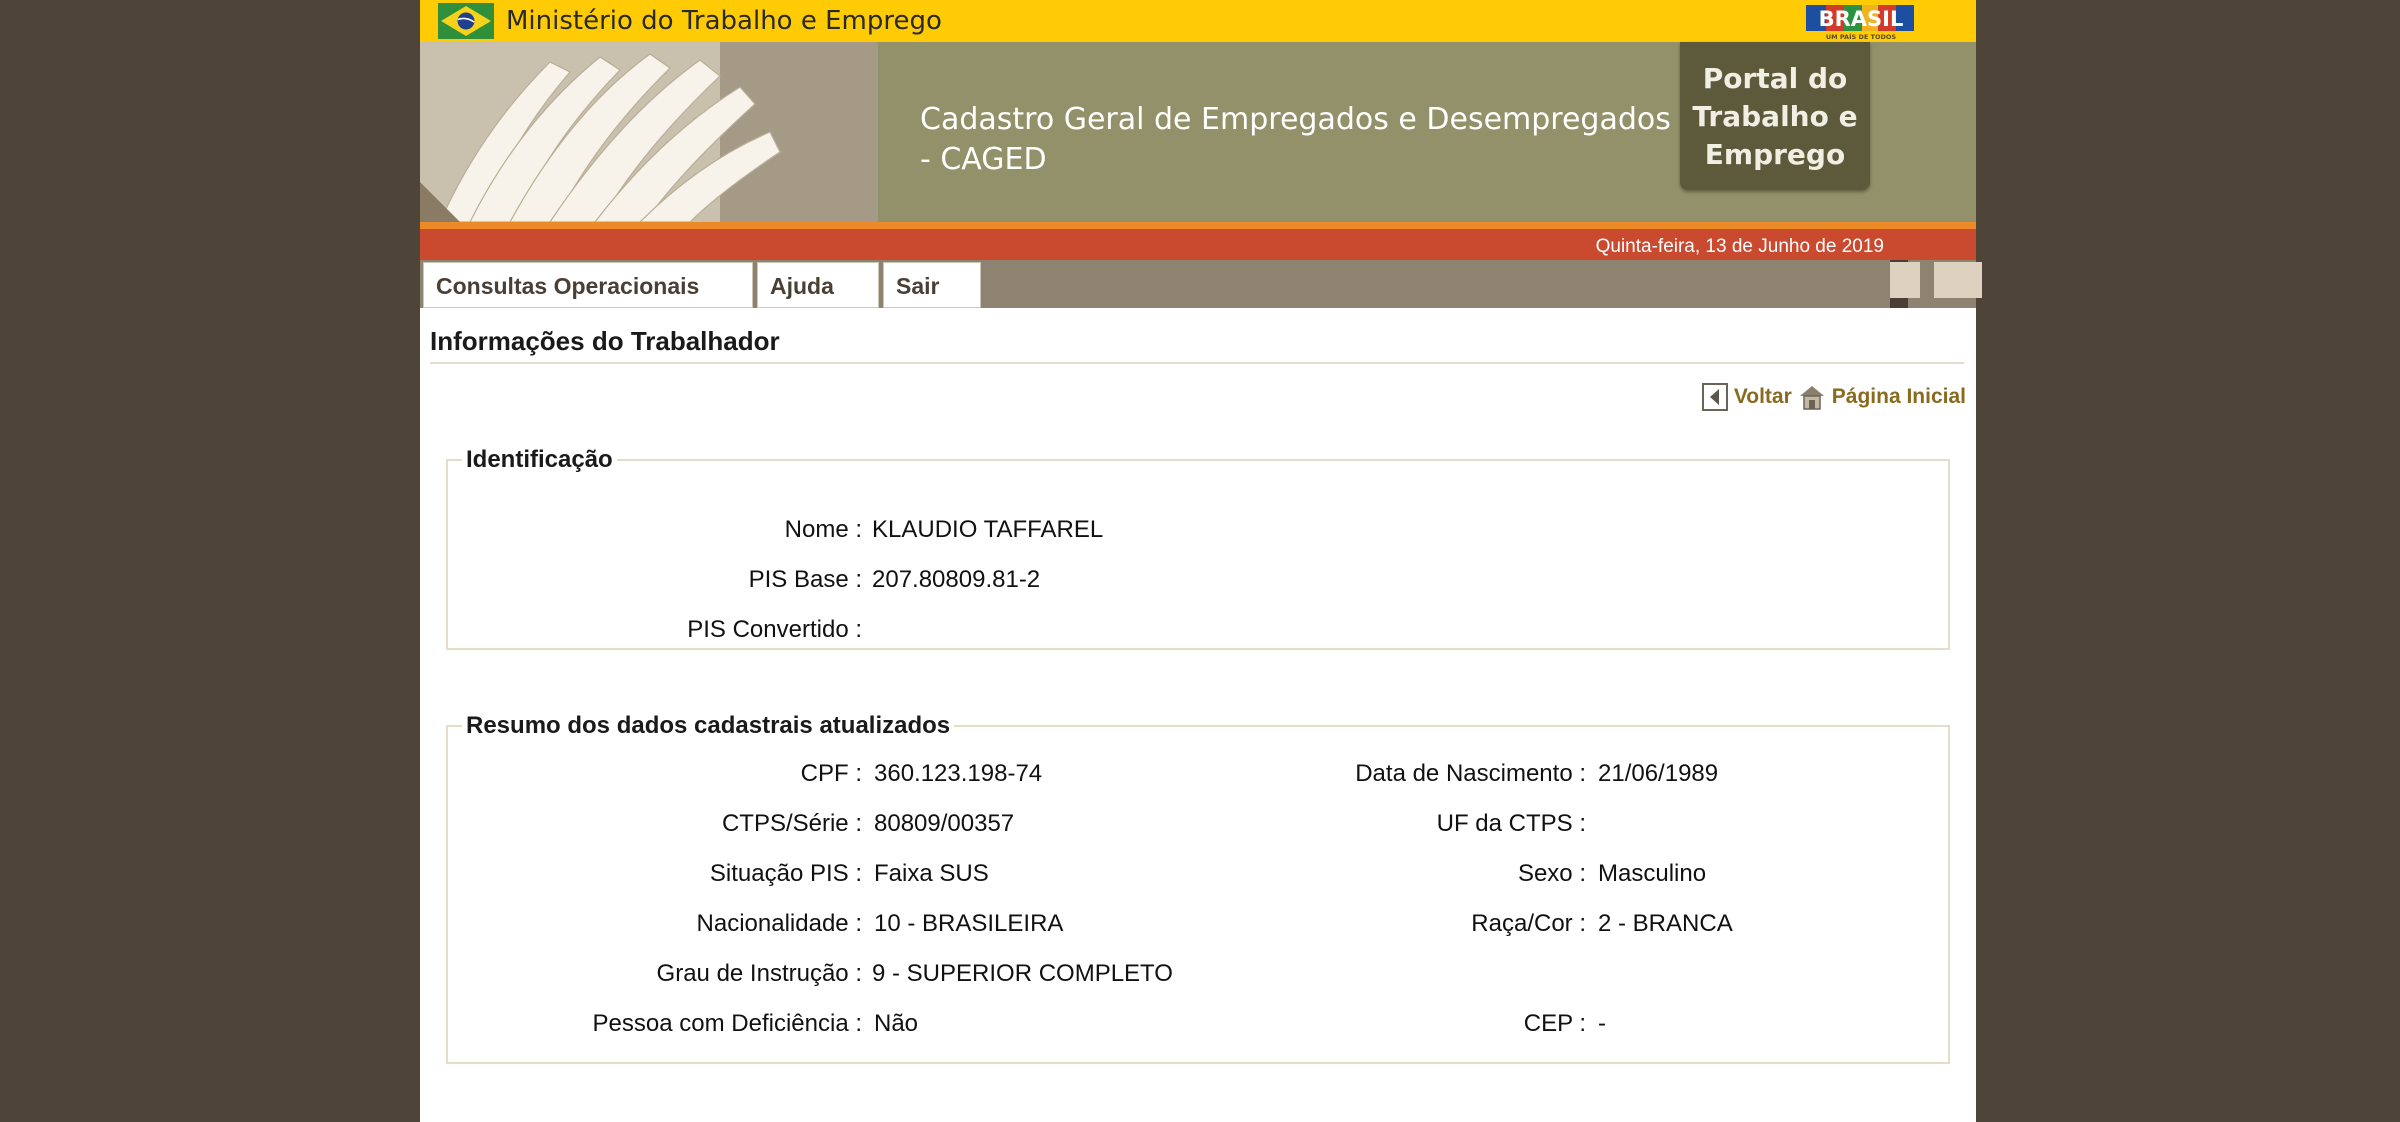  Describe the element at coordinates (779, 923) in the screenshot. I see `field-label: Nacionalidade :` at that location.